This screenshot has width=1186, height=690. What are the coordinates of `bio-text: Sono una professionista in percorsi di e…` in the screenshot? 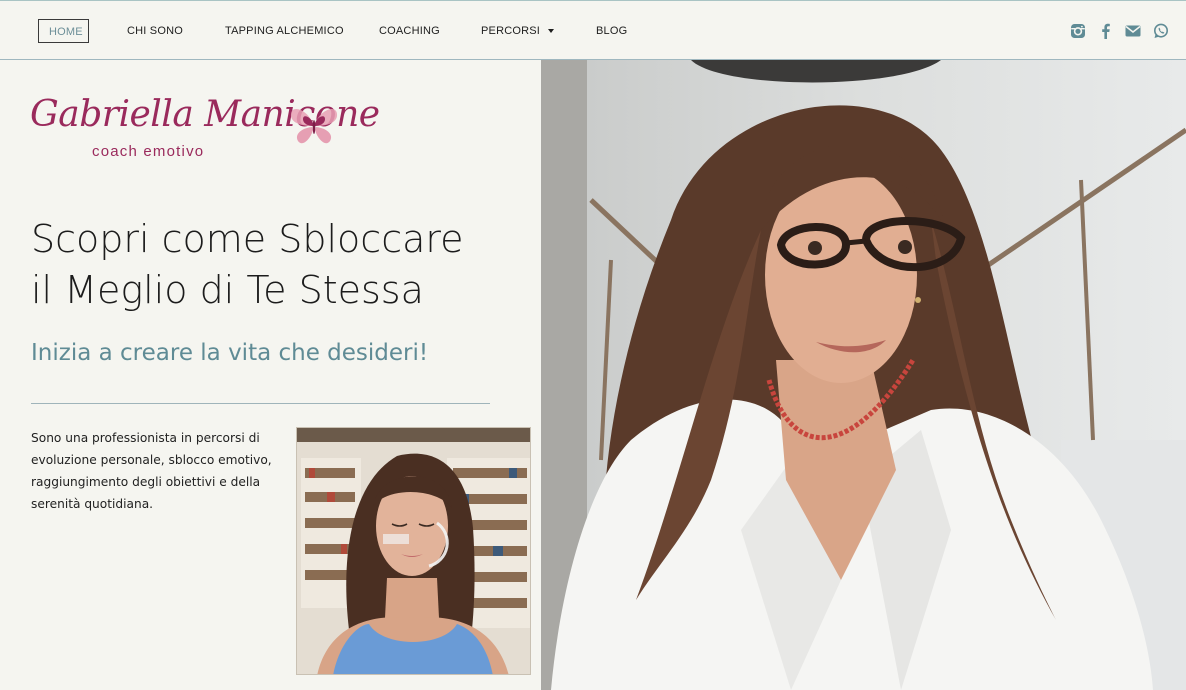 It's located at (151, 471).